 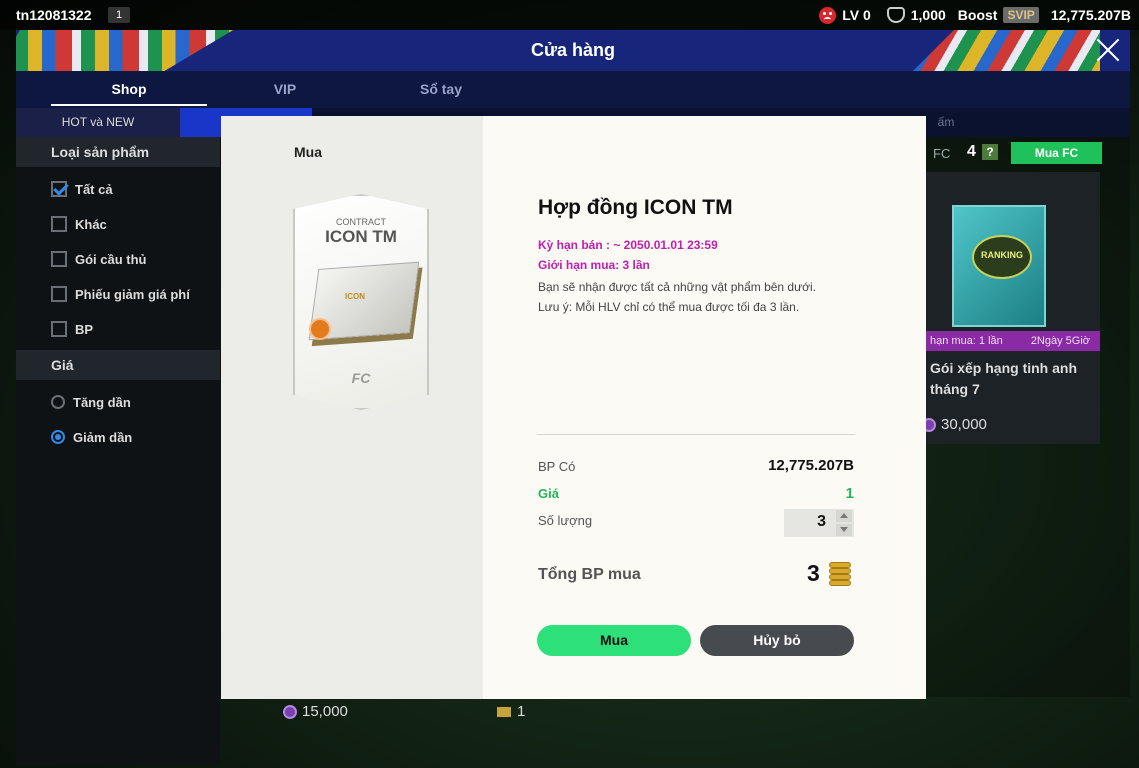 What do you see at coordinates (635, 207) in the screenshot?
I see `item-title: Hợp đồng ICON TM` at bounding box center [635, 207].